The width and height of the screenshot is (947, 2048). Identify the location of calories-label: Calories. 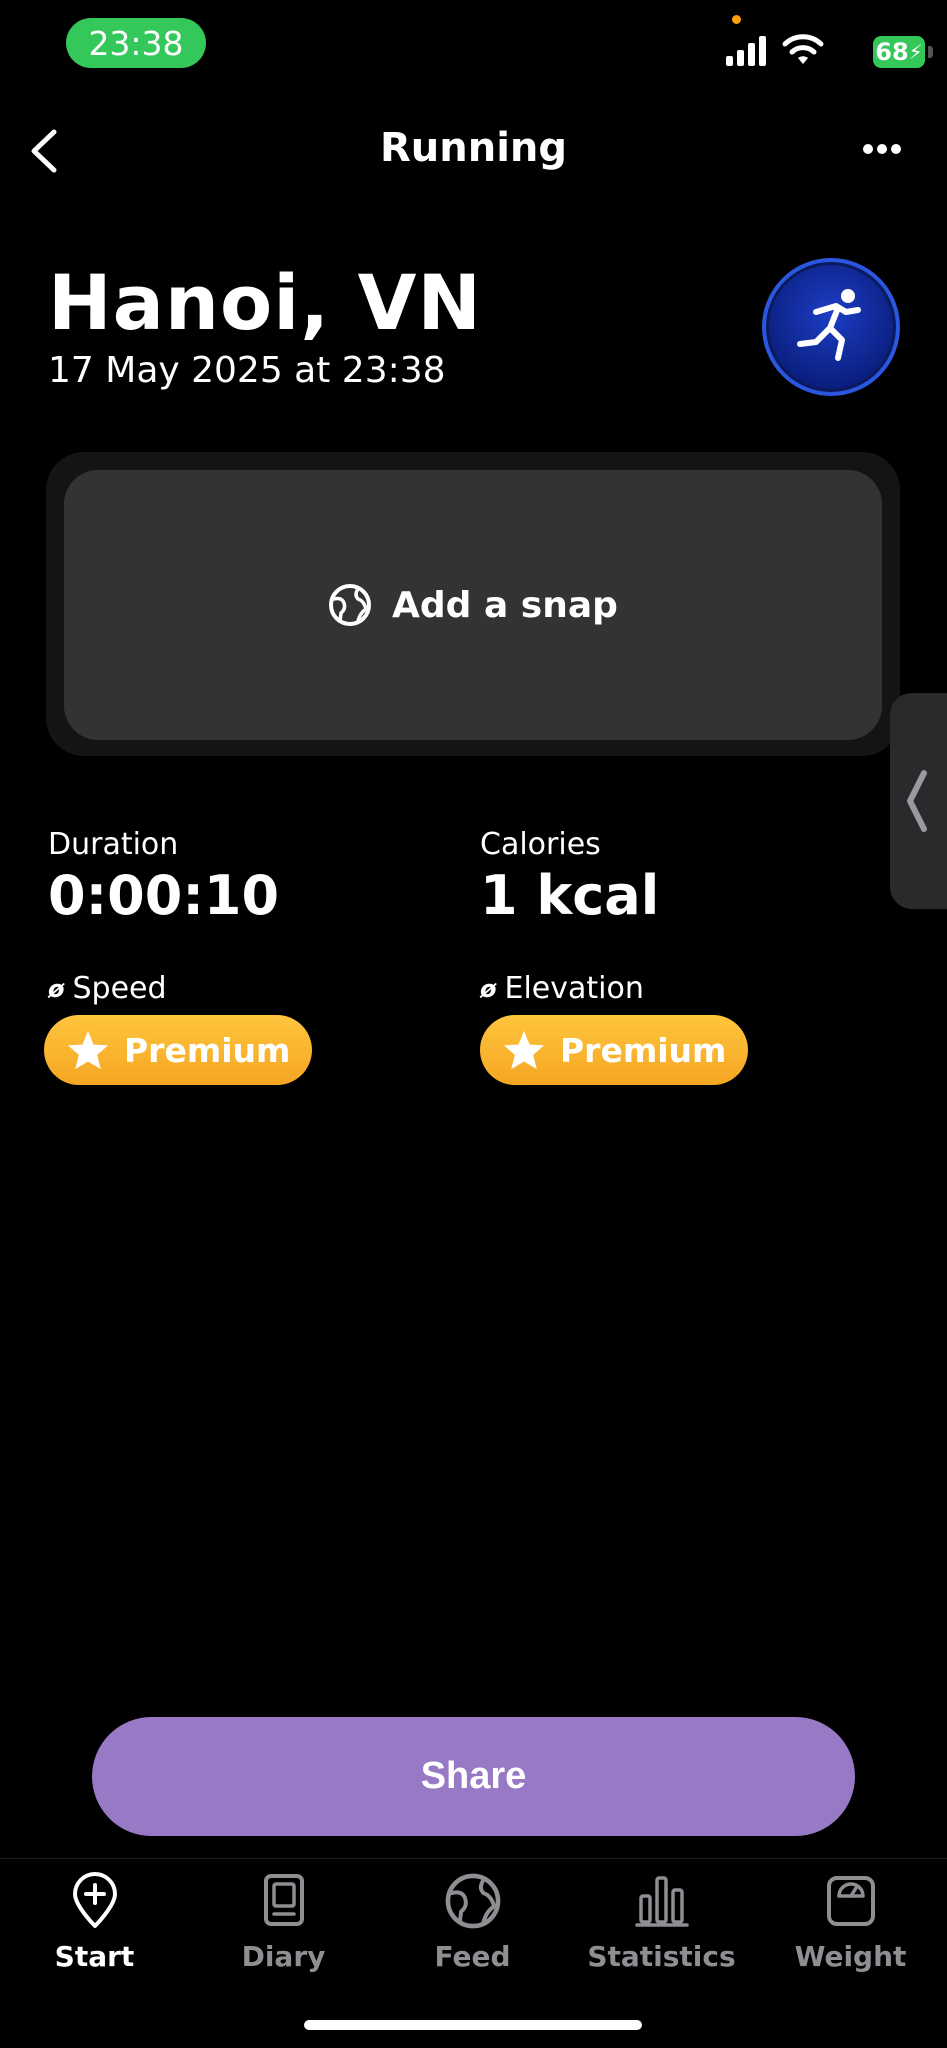
(540, 844).